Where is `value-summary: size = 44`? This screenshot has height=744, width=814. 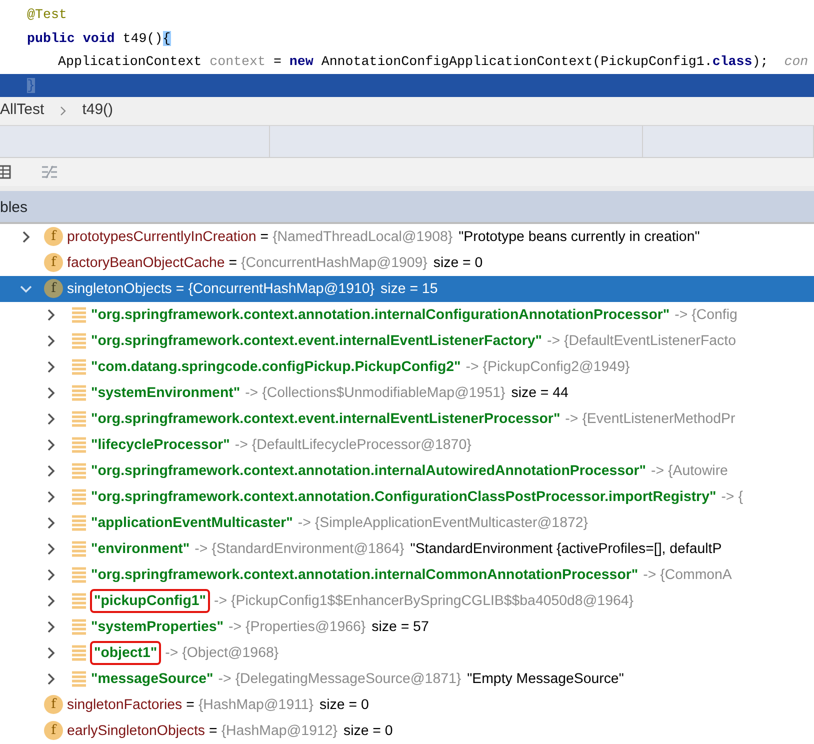
value-summary: size = 44 is located at coordinates (539, 393).